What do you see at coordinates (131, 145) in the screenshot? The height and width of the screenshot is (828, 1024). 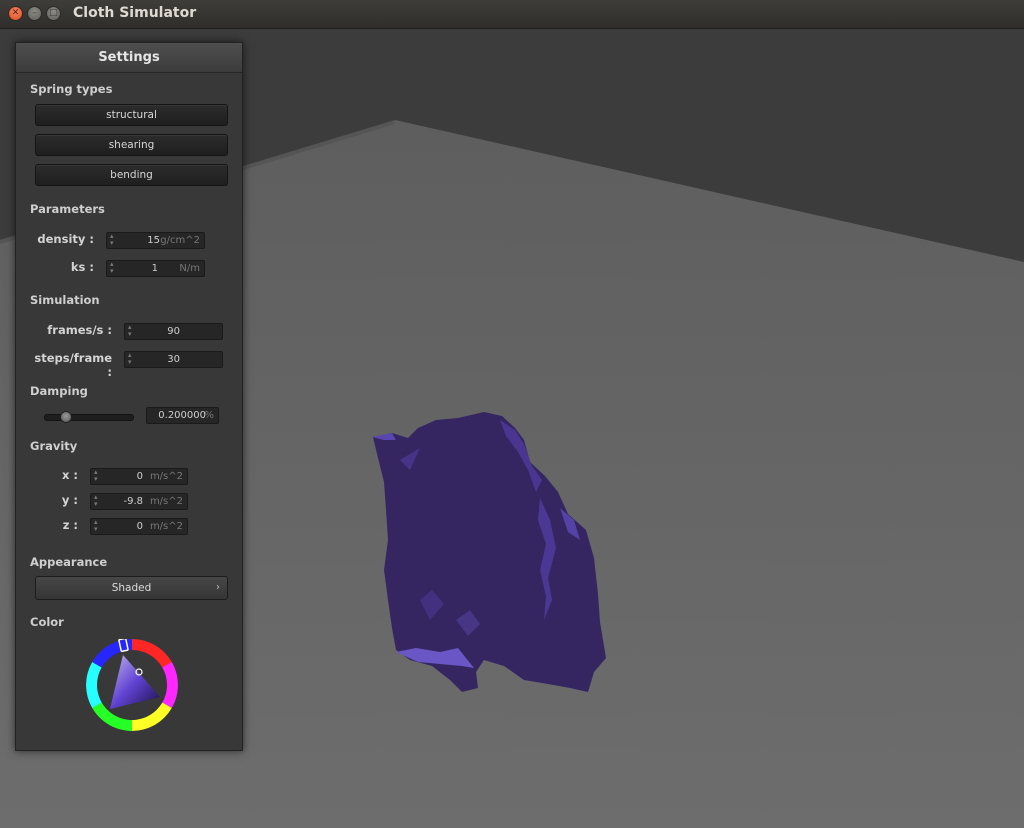 I see `shearing-button: shearing` at bounding box center [131, 145].